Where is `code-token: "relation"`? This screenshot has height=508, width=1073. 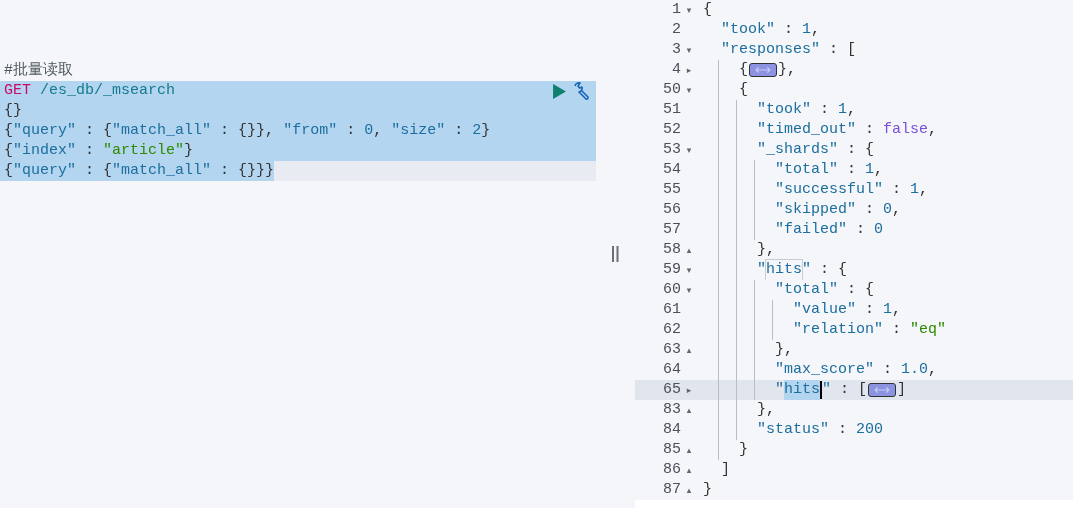 code-token: "relation" is located at coordinates (838, 330).